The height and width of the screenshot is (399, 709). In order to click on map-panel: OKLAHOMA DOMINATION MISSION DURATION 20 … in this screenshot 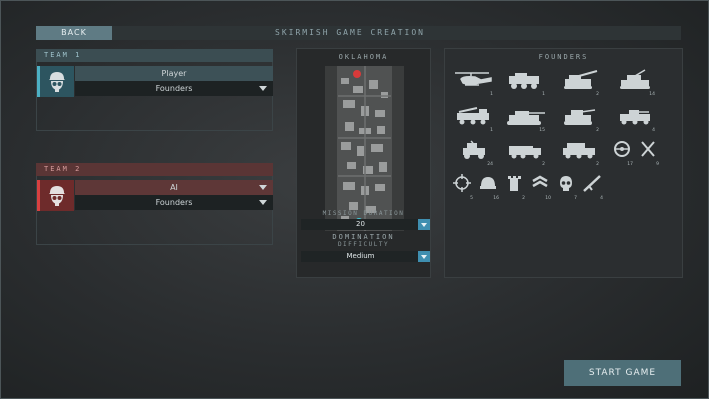, I will do `click(363, 163)`.